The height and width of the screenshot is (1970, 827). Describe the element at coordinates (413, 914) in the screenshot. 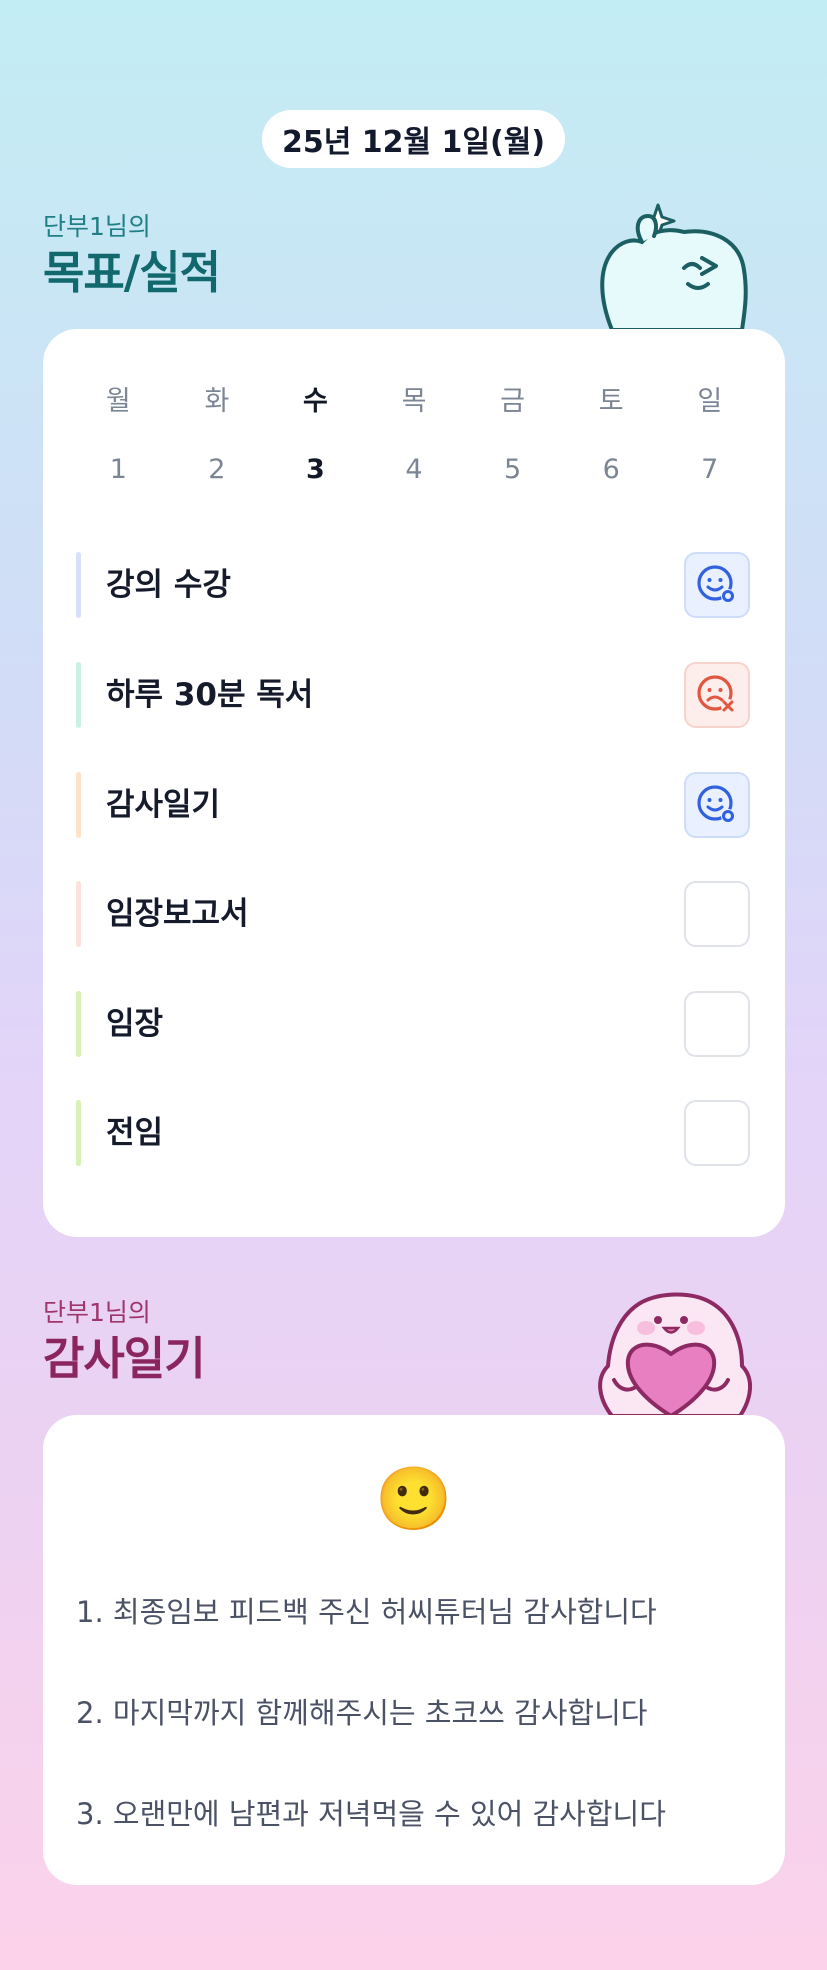

I see `goal-row: 임장보고서` at that location.